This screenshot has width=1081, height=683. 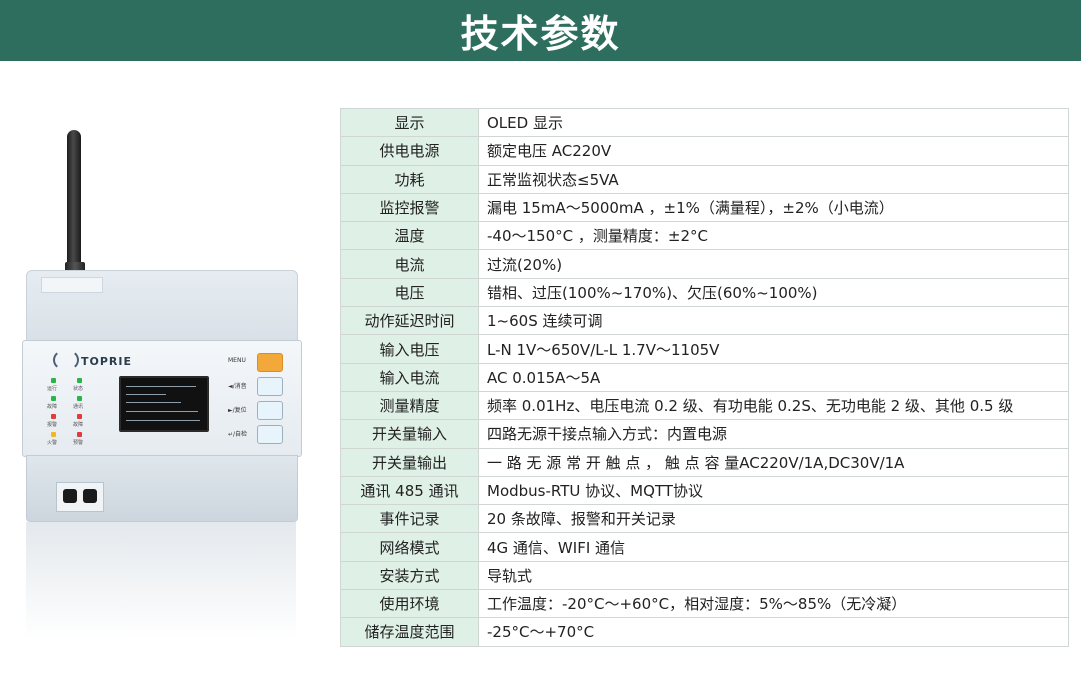 What do you see at coordinates (74, 205) in the screenshot?
I see `antenna` at bounding box center [74, 205].